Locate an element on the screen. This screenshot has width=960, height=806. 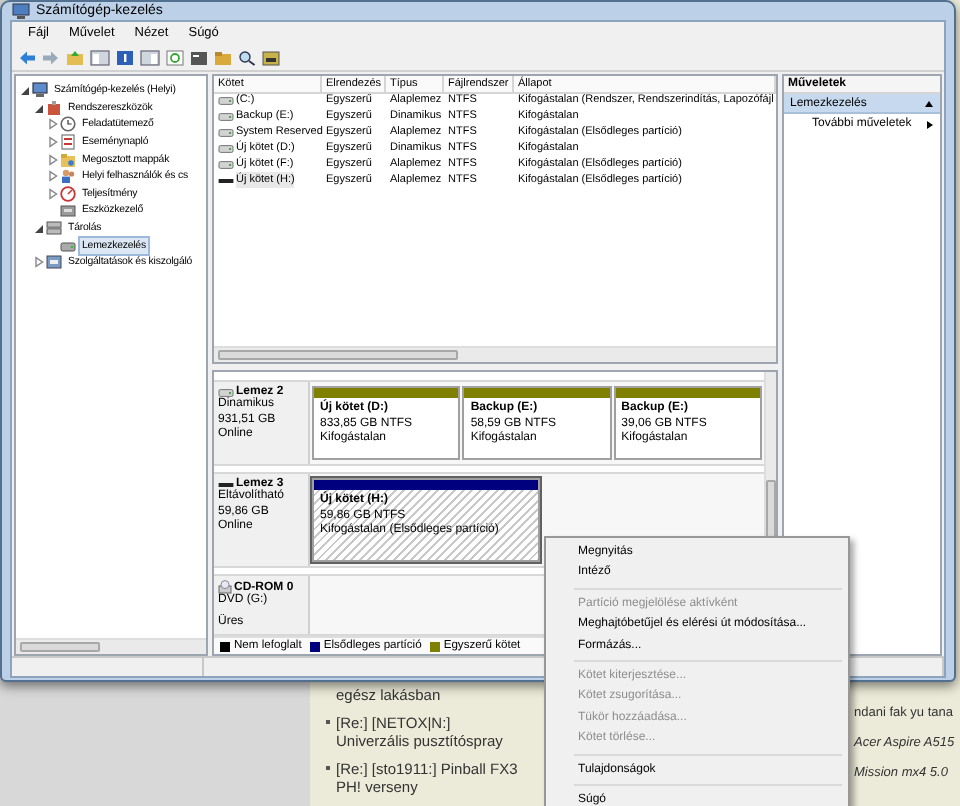
services-icon is located at coordinates (54, 262).